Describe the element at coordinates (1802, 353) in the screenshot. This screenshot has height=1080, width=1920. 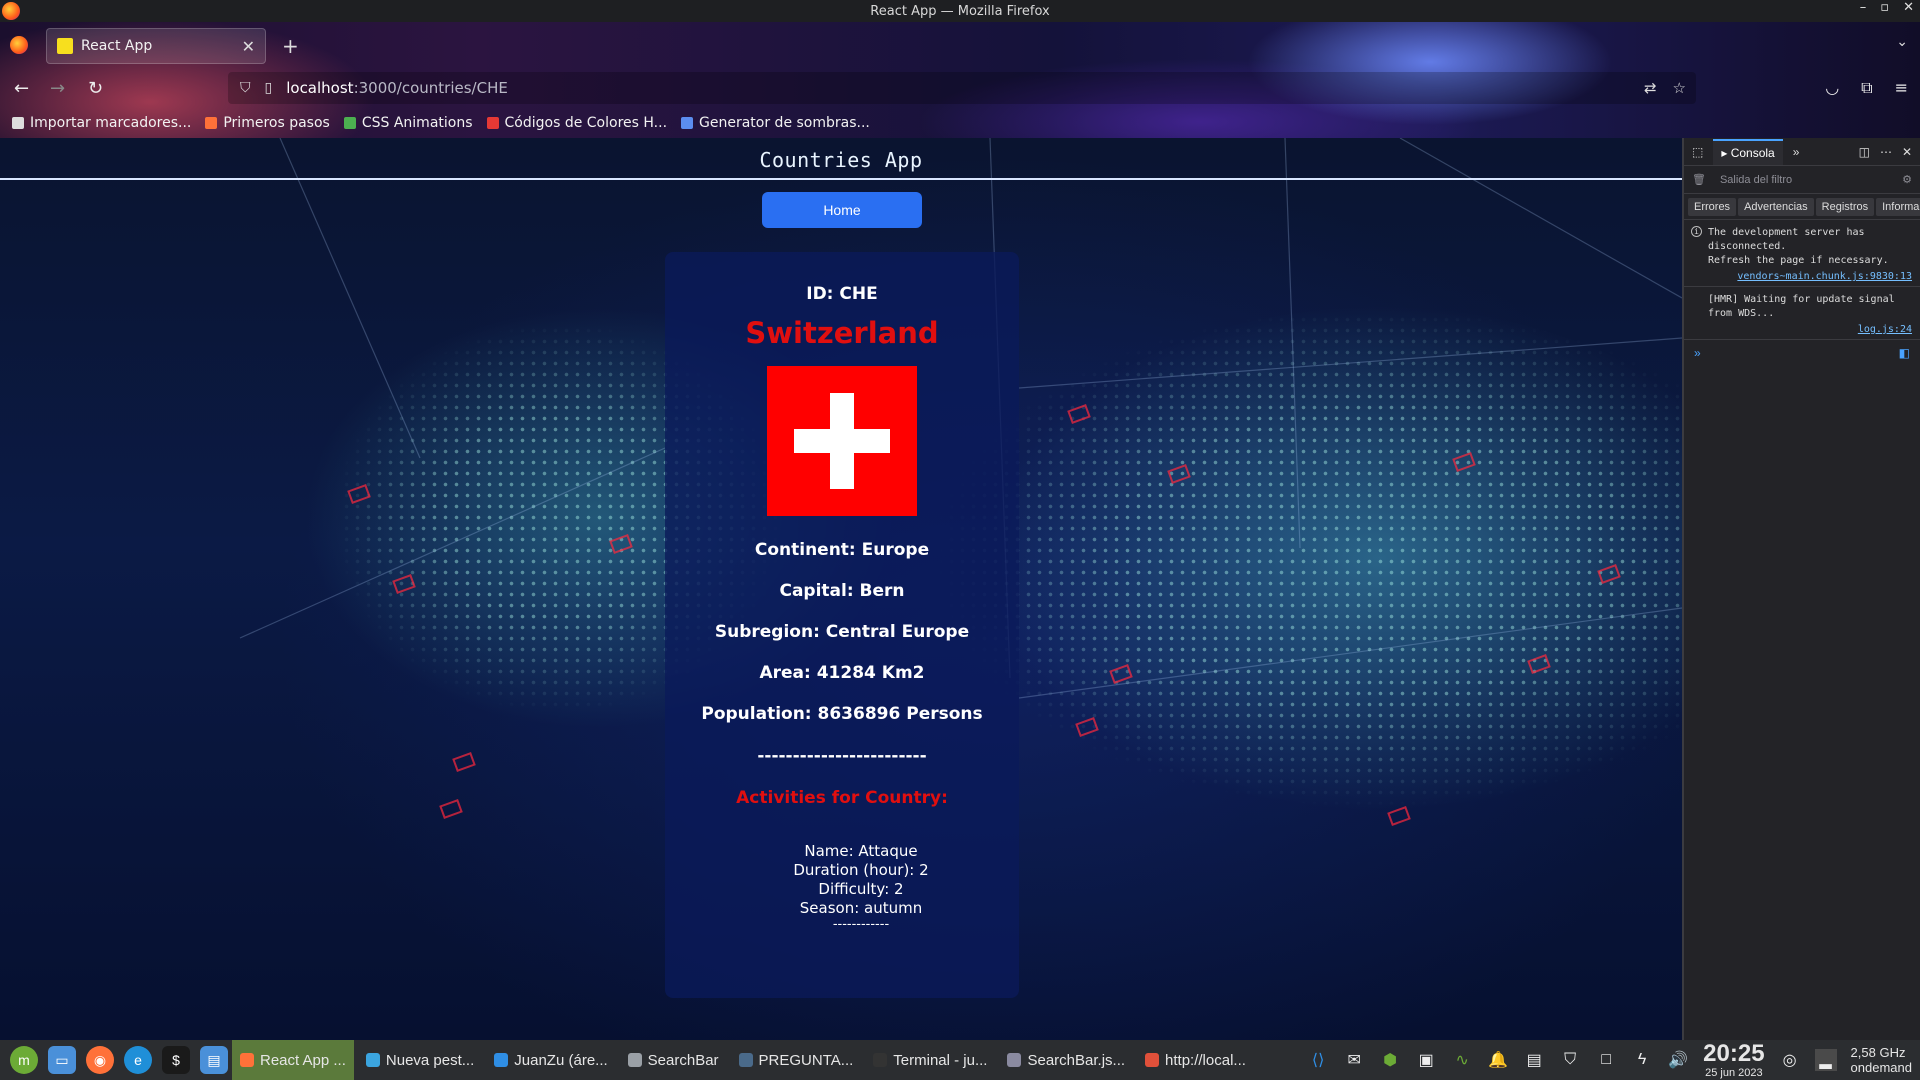
I see `console-input: » ◧` at that location.